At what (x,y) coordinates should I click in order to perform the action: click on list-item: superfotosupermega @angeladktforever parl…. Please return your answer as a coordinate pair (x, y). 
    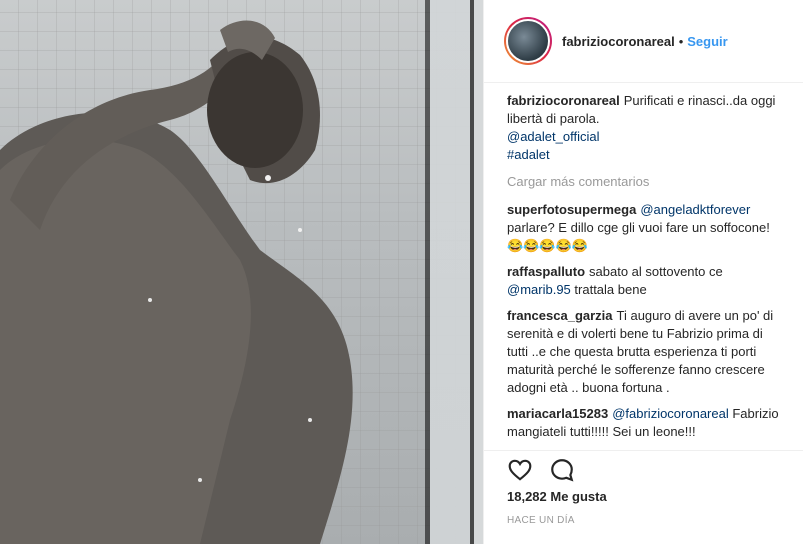
    Looking at the image, I should click on (645, 228).